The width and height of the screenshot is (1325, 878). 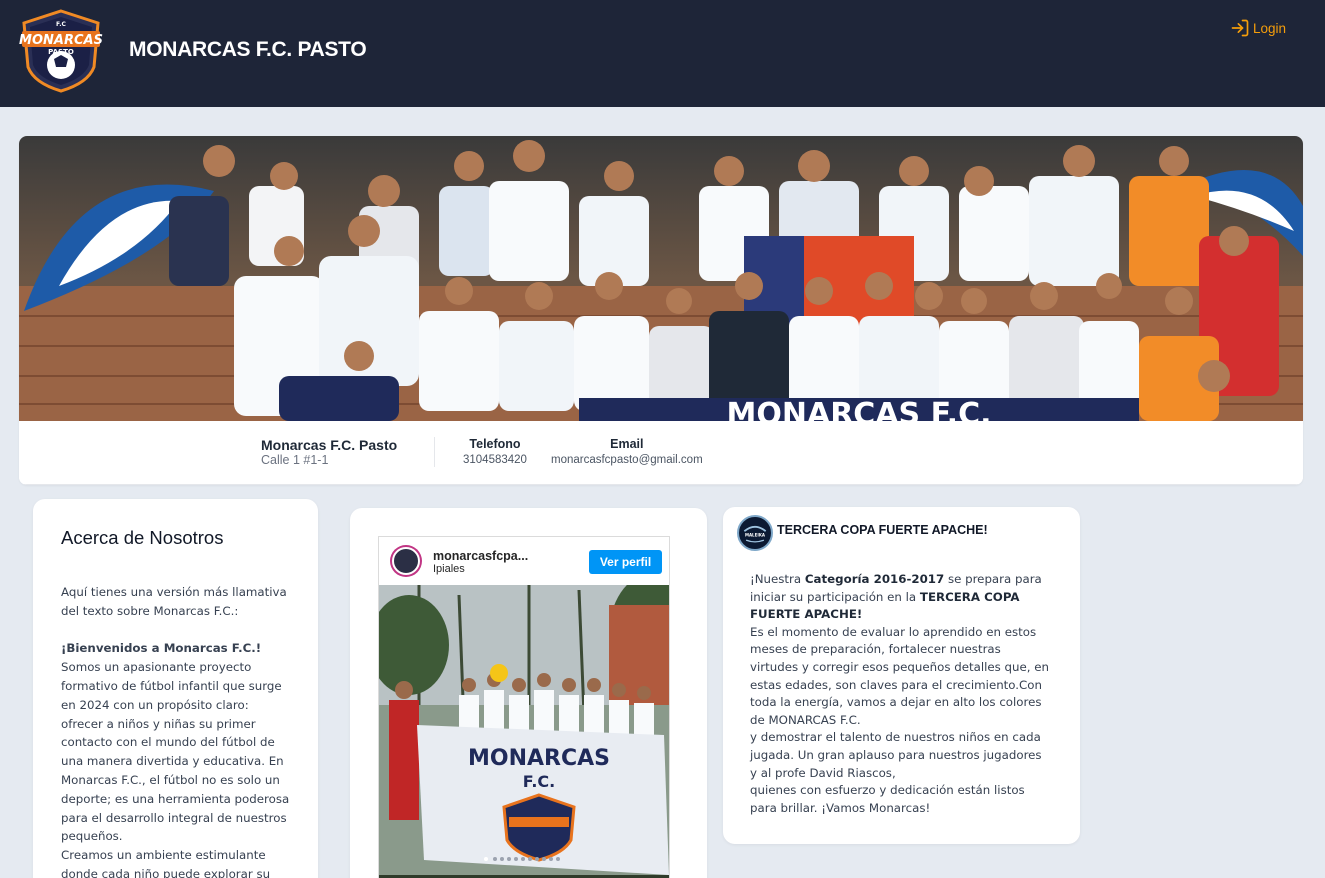 I want to click on email-value: monarcasfcpasto@gmail.com, so click(x=627, y=460).